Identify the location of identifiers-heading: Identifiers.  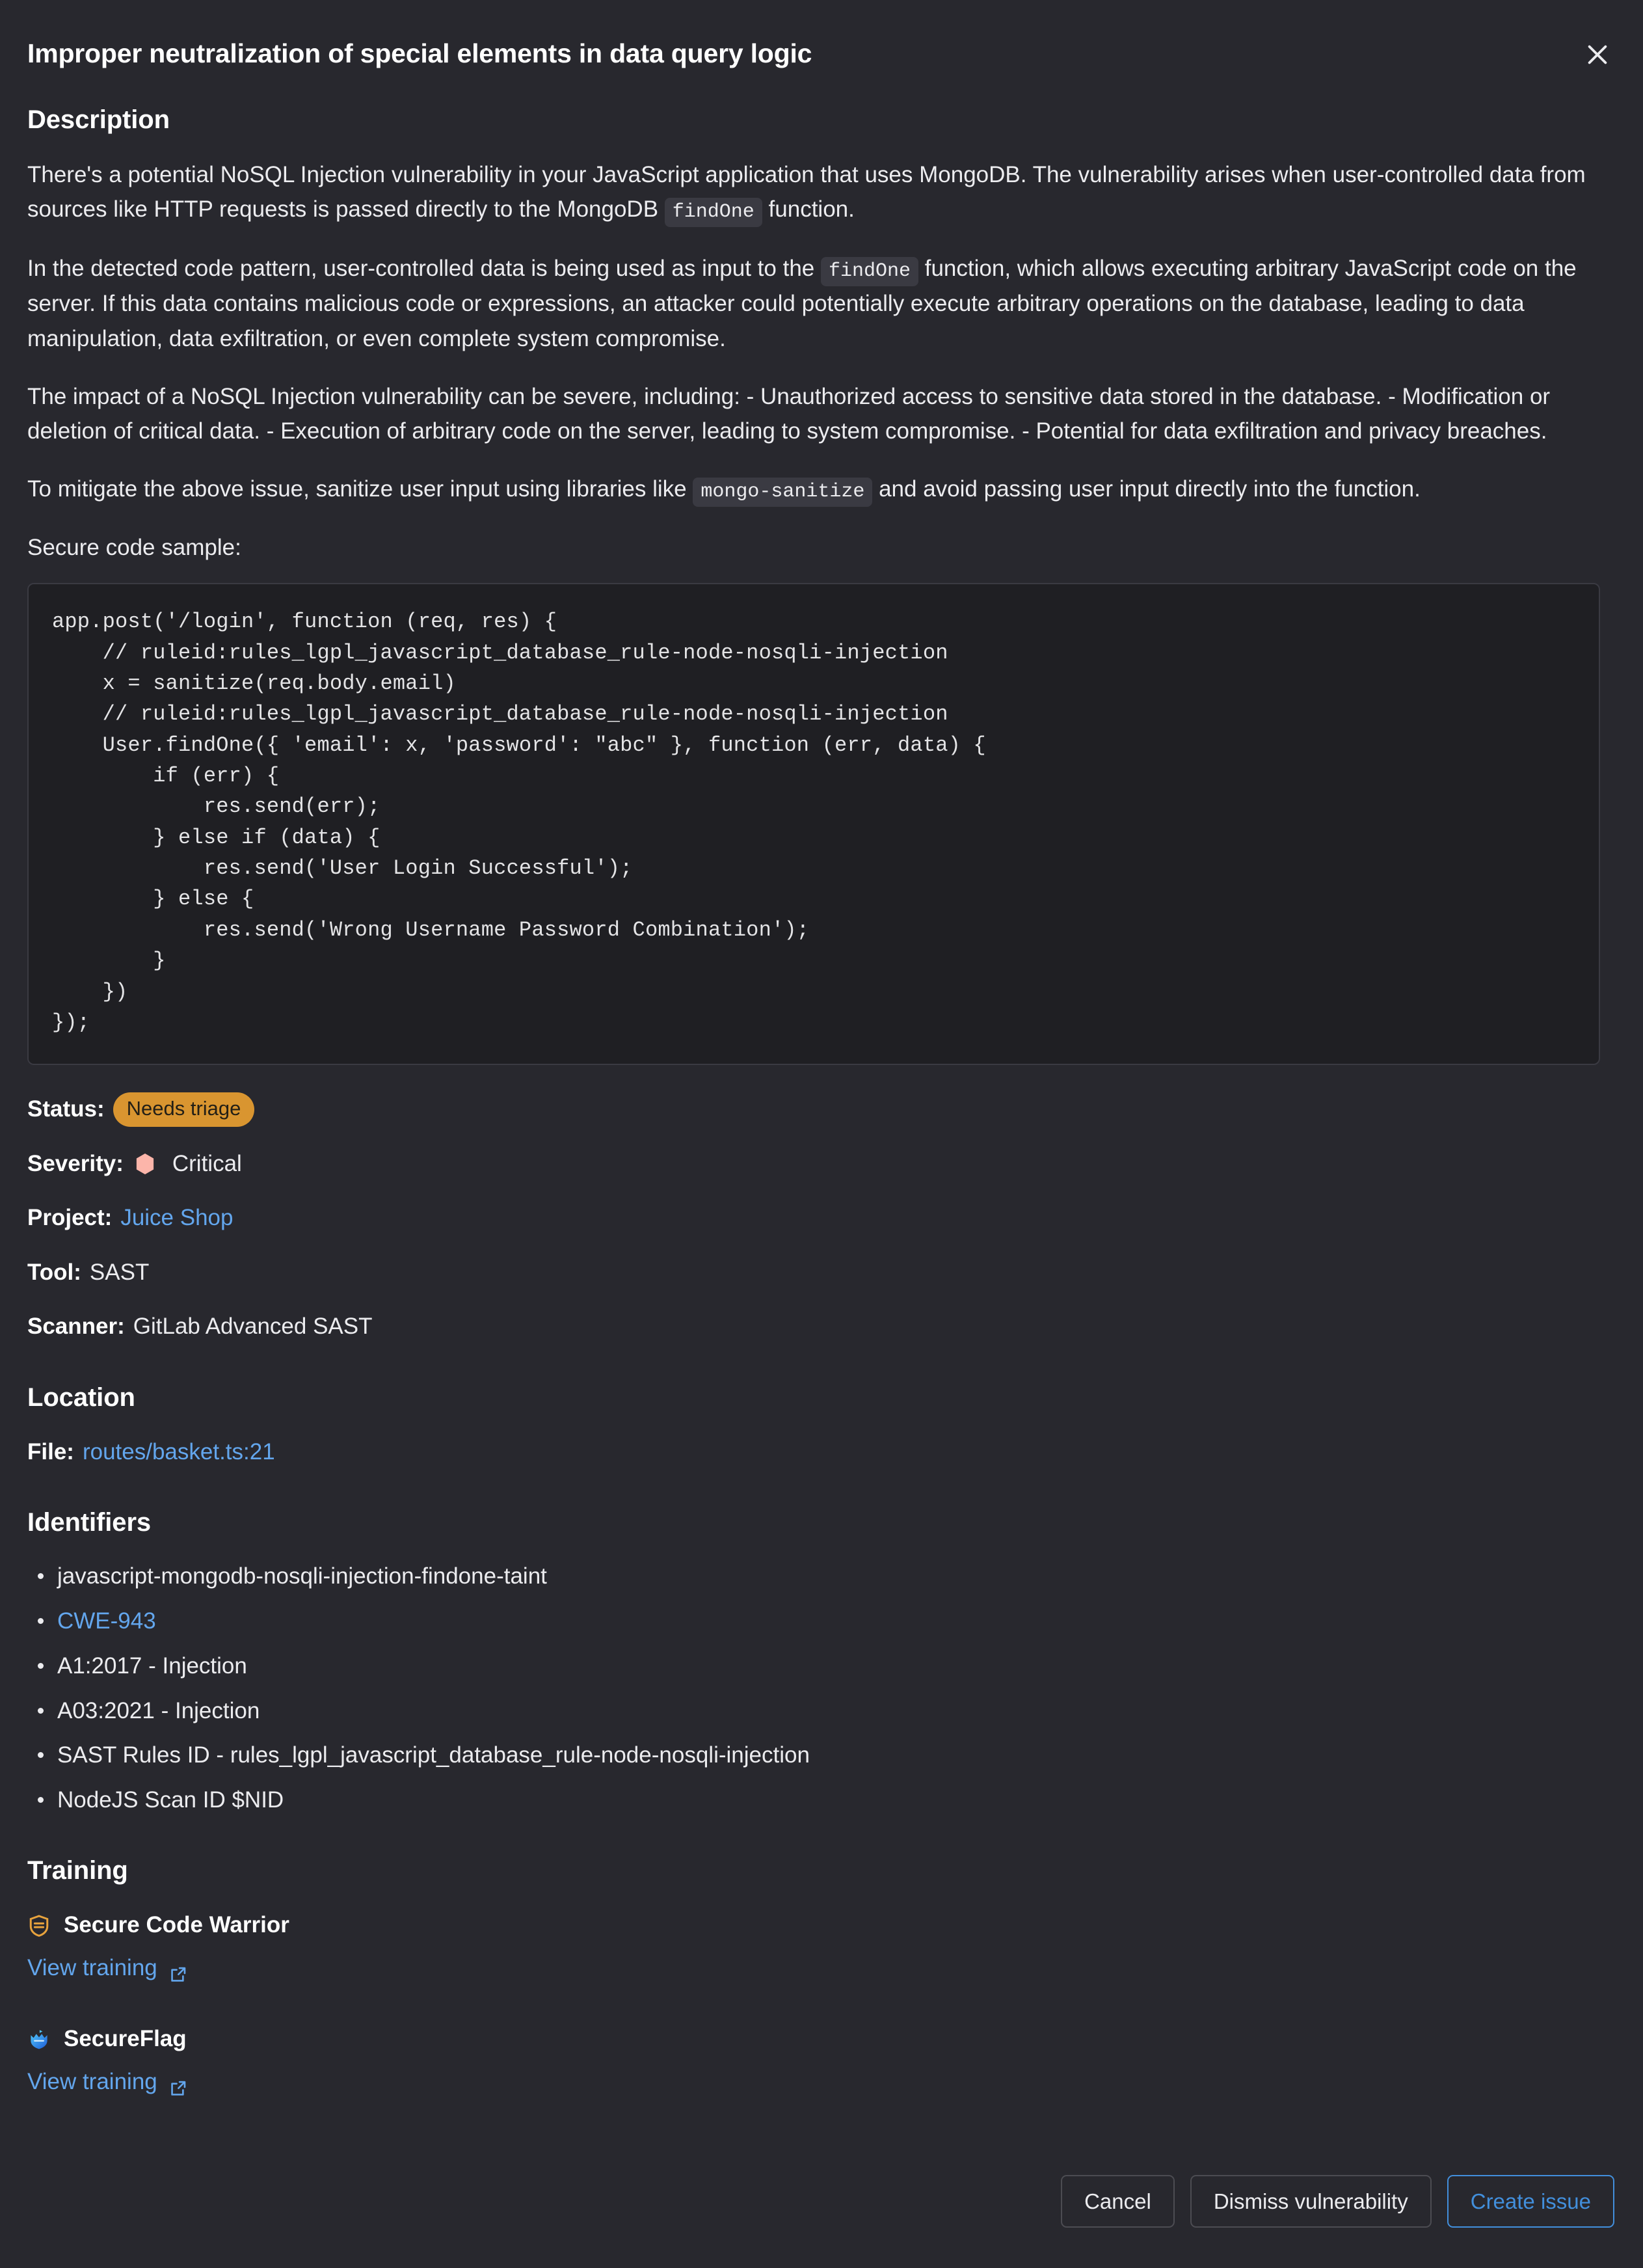
(89, 1522).